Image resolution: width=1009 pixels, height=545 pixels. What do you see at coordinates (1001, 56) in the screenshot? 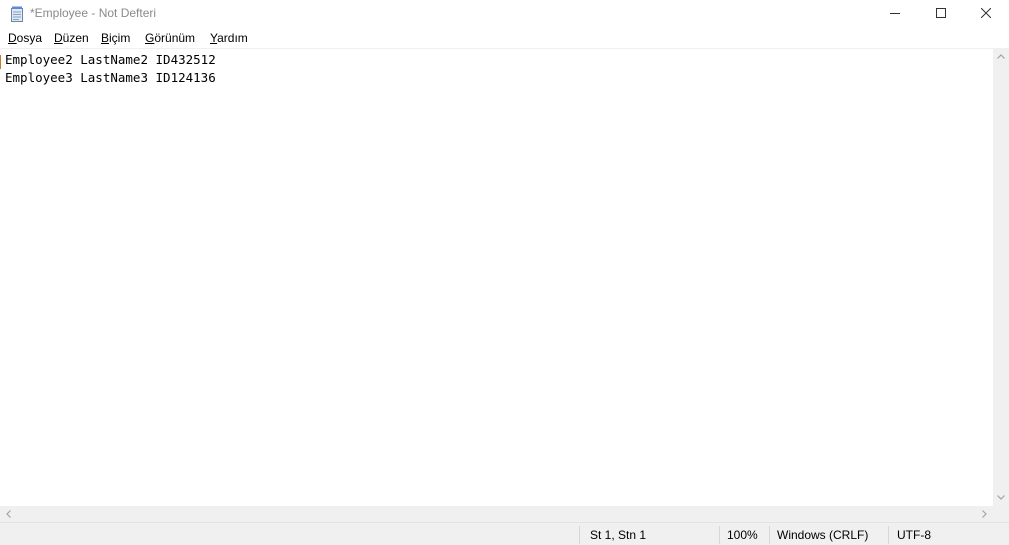
I see `scroll-up-arrow-icon` at bounding box center [1001, 56].